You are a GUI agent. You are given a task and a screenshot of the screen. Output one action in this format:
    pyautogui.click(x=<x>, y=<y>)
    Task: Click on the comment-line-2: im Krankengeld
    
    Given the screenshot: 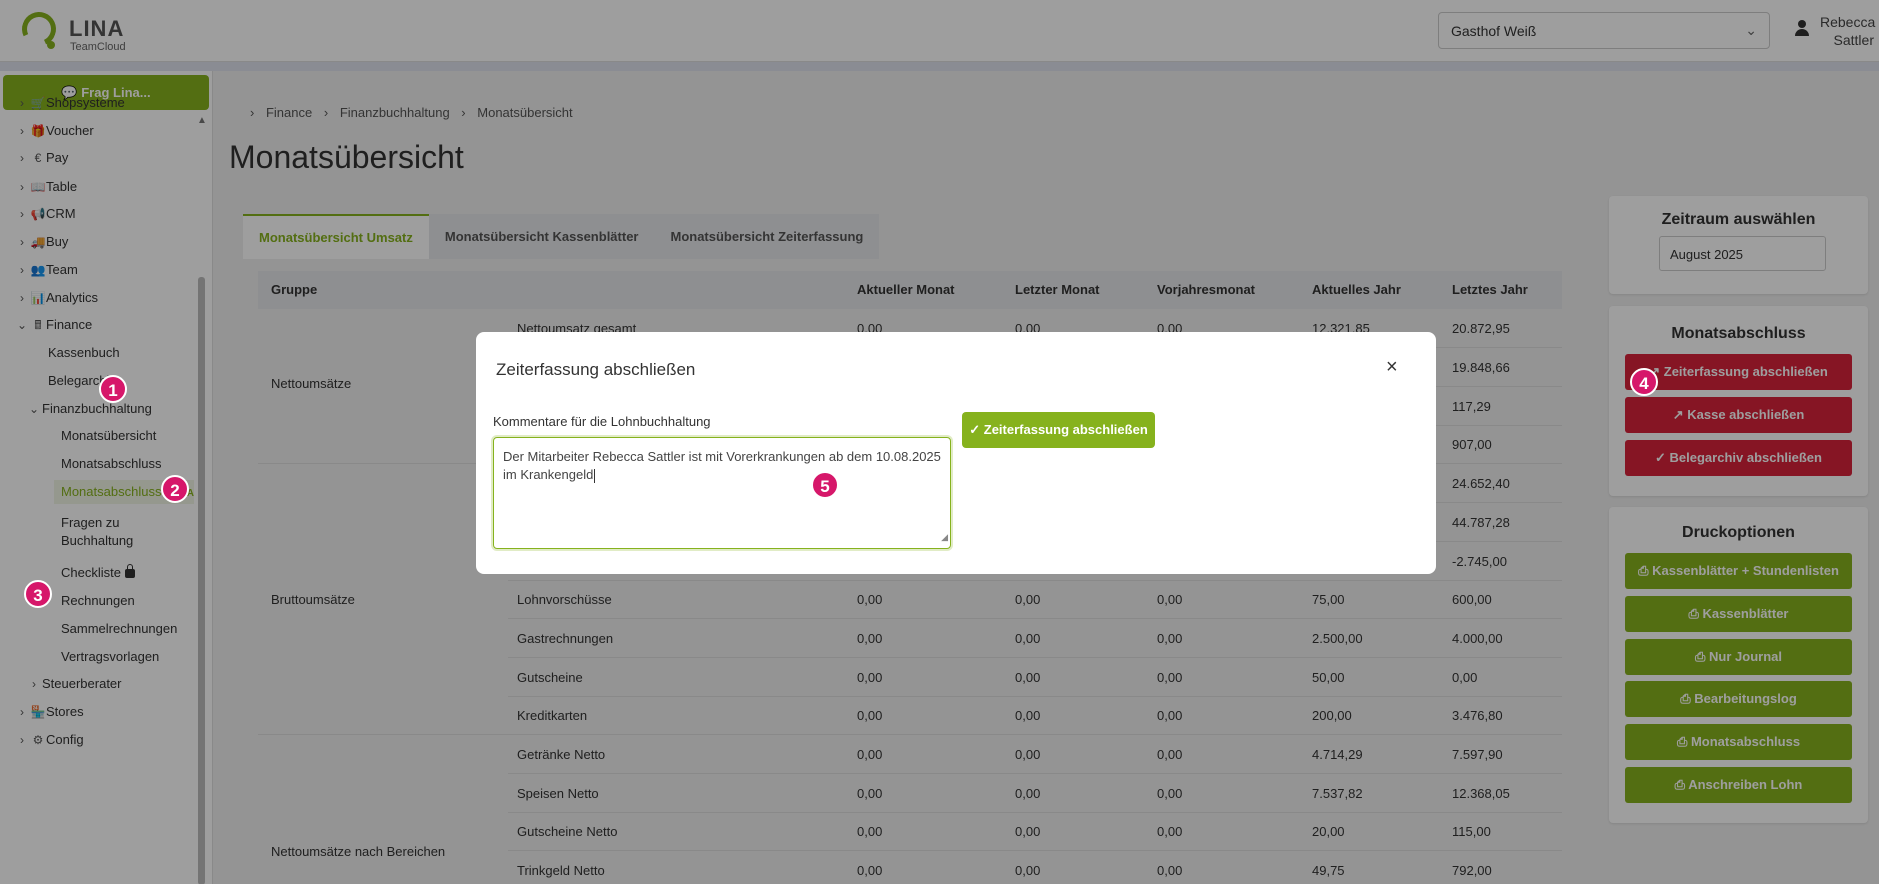 What is the action you would take?
    pyautogui.click(x=548, y=474)
    